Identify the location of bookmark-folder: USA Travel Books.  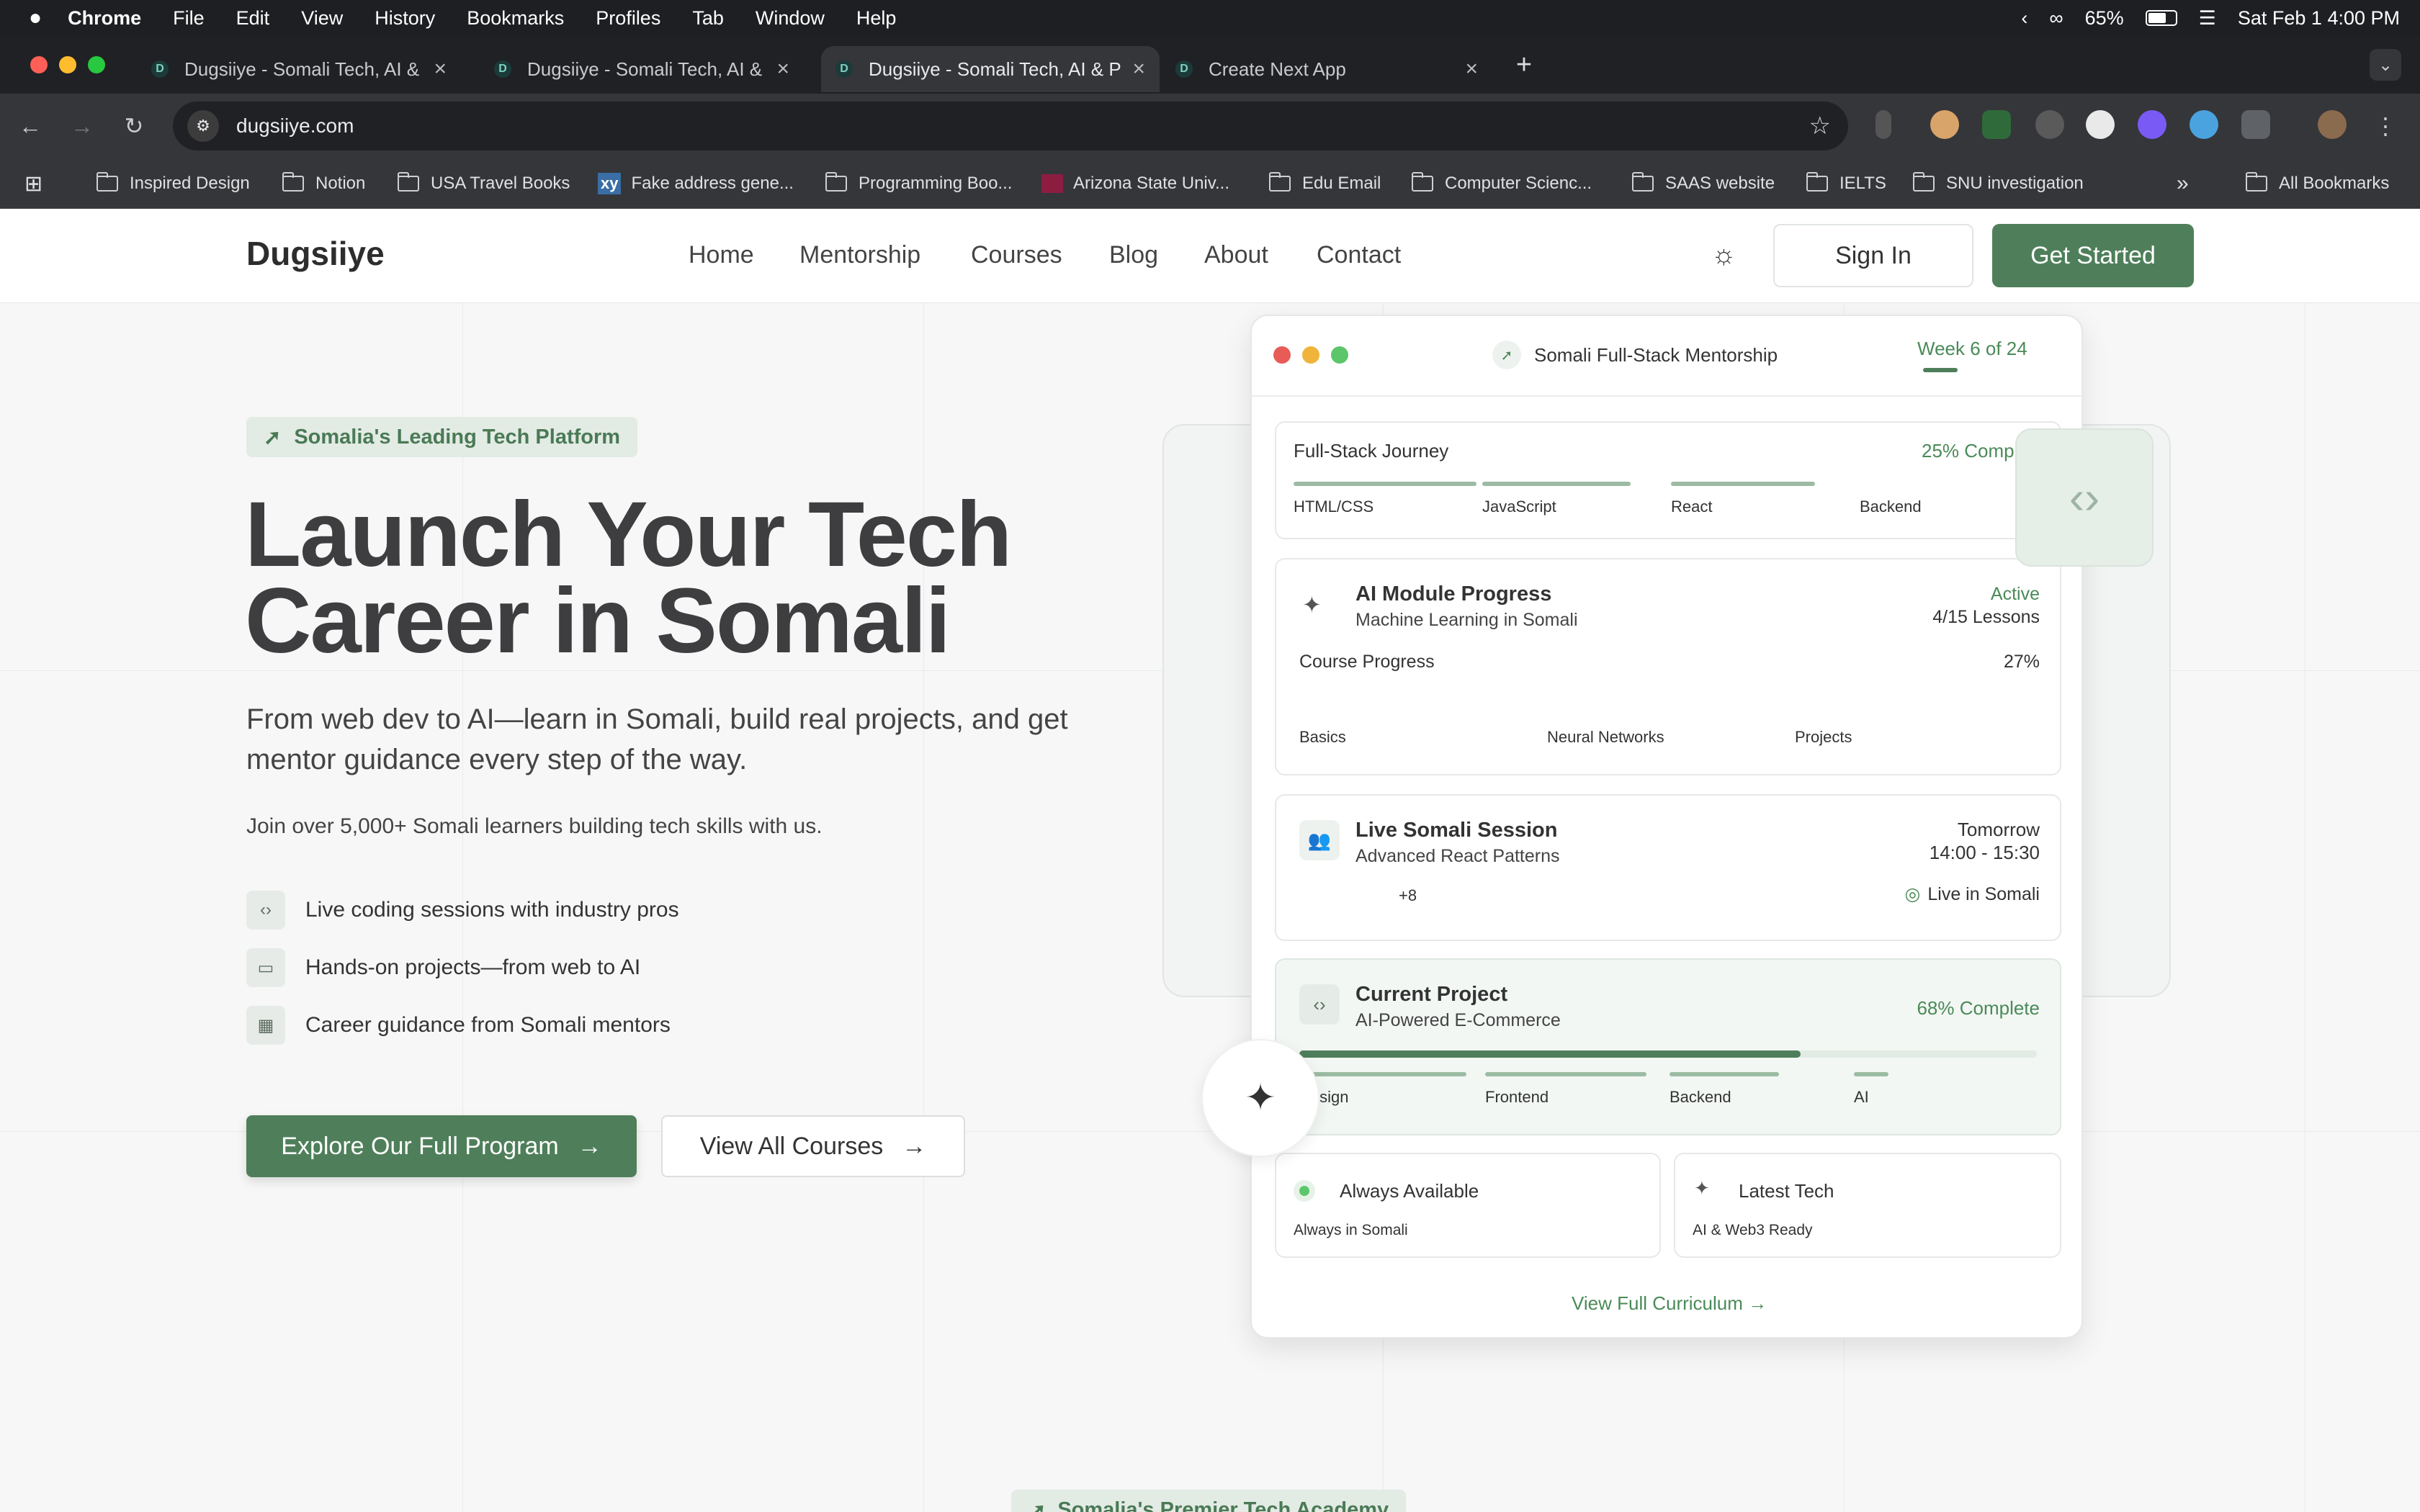
(484, 183).